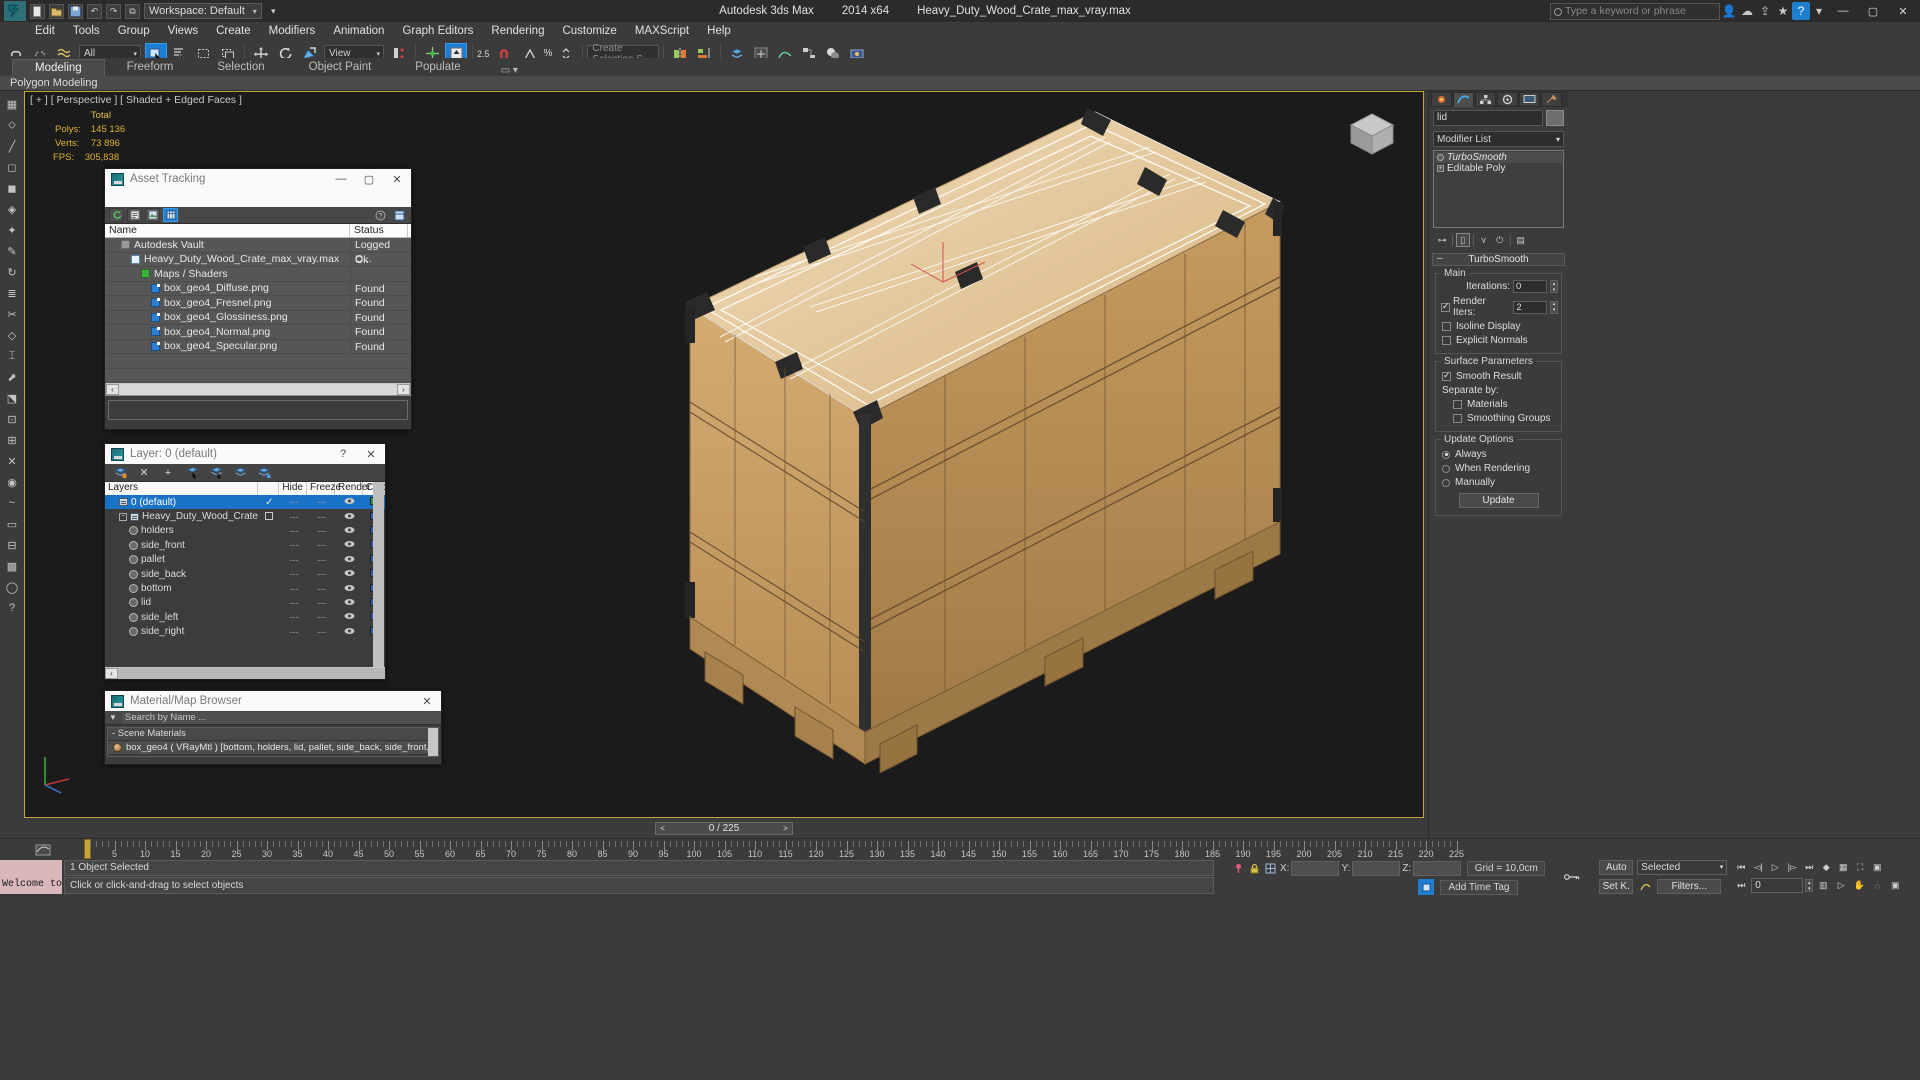  Describe the element at coordinates (273, 11) in the screenshot. I see `more-qat-icon: ▾` at that location.